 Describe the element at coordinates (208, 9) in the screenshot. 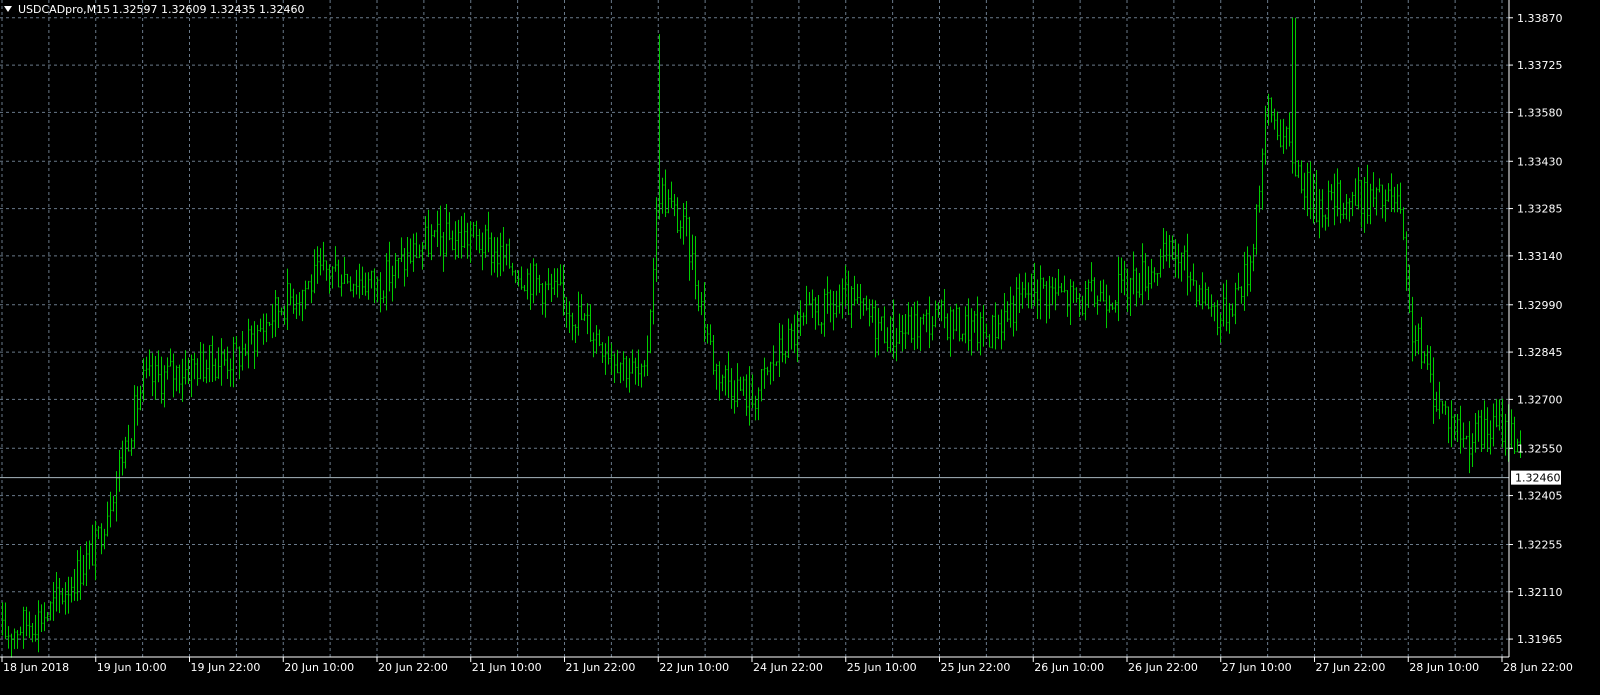

I see `ohlc-values: 1.32597 1.32609 1.32435 1.32460` at that location.